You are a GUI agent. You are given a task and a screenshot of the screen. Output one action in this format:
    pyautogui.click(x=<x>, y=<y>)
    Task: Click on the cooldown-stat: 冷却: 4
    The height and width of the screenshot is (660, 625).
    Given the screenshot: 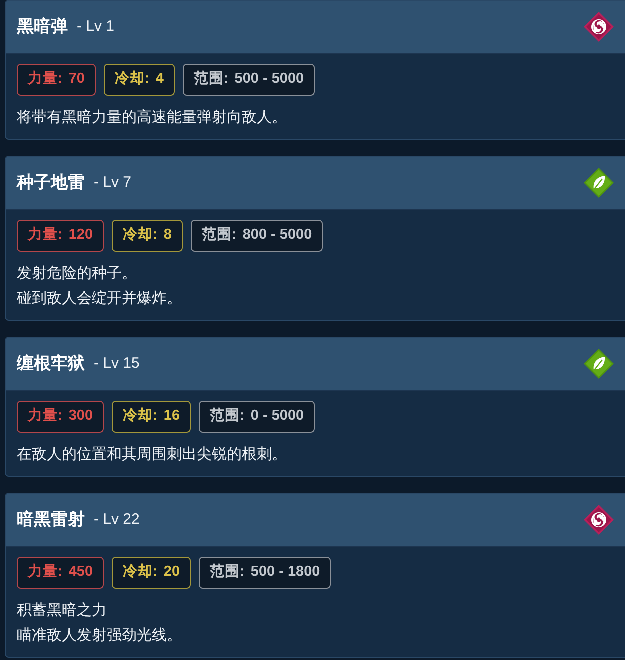 What is the action you would take?
    pyautogui.click(x=139, y=80)
    